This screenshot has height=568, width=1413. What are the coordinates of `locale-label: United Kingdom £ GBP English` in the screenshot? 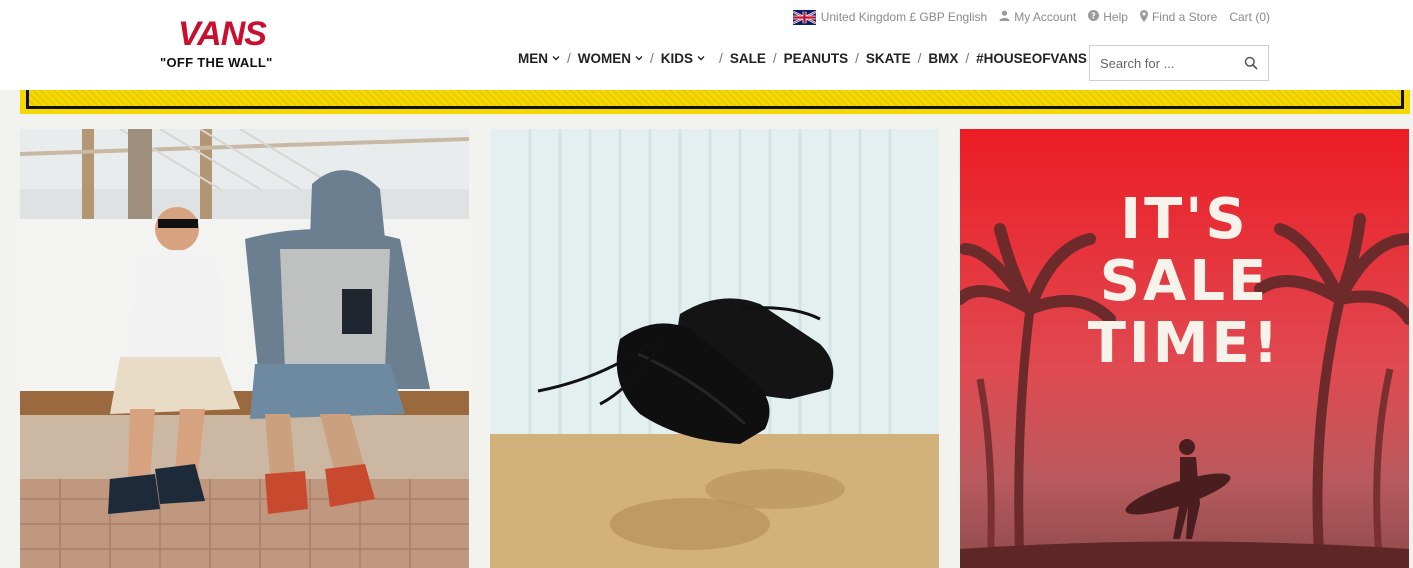 It's located at (904, 17).